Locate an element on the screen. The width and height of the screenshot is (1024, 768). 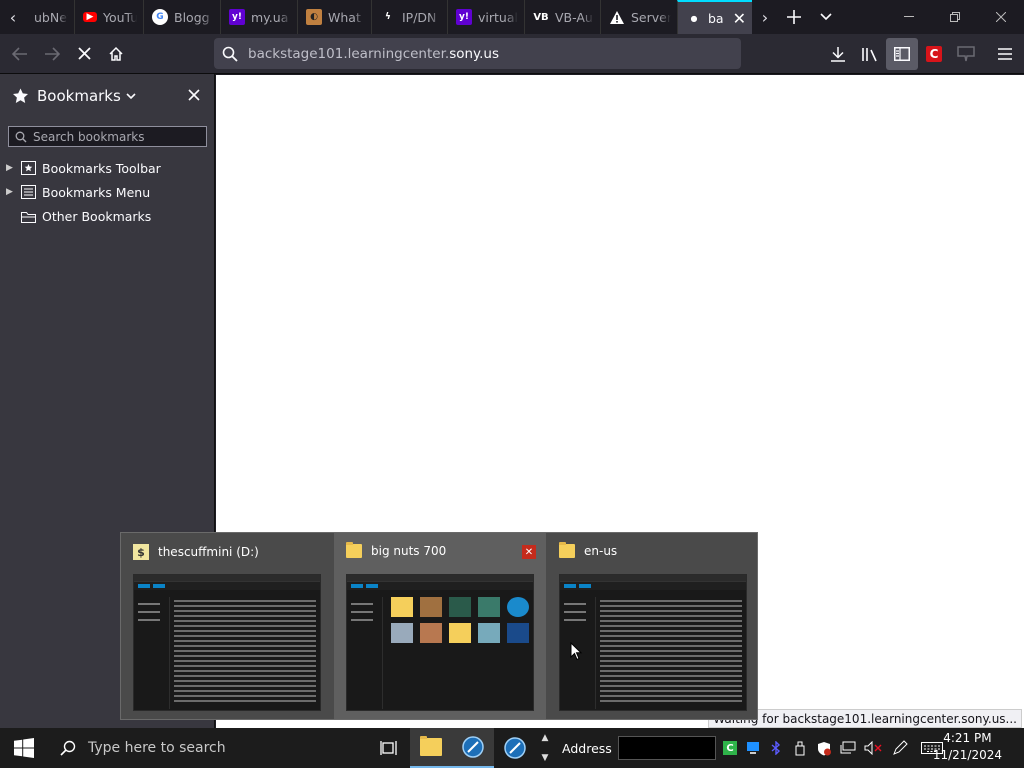
usb-device-icon is located at coordinates (800, 748).